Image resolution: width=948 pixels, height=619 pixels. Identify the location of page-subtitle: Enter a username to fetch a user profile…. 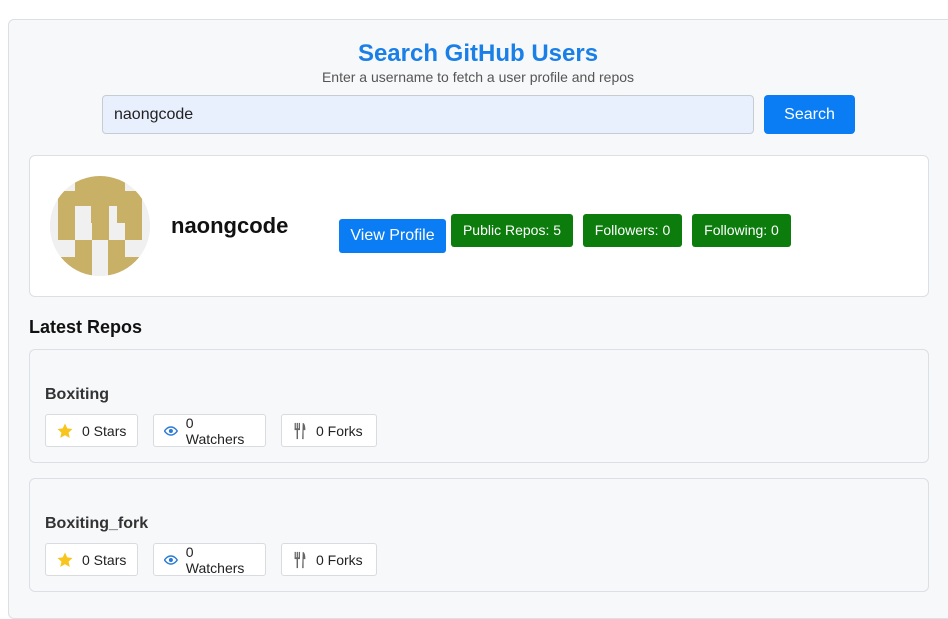
(478, 77).